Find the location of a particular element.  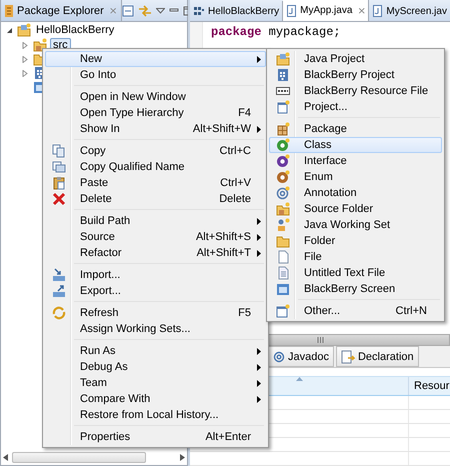

shortcut-text: F4 is located at coordinates (244, 113).